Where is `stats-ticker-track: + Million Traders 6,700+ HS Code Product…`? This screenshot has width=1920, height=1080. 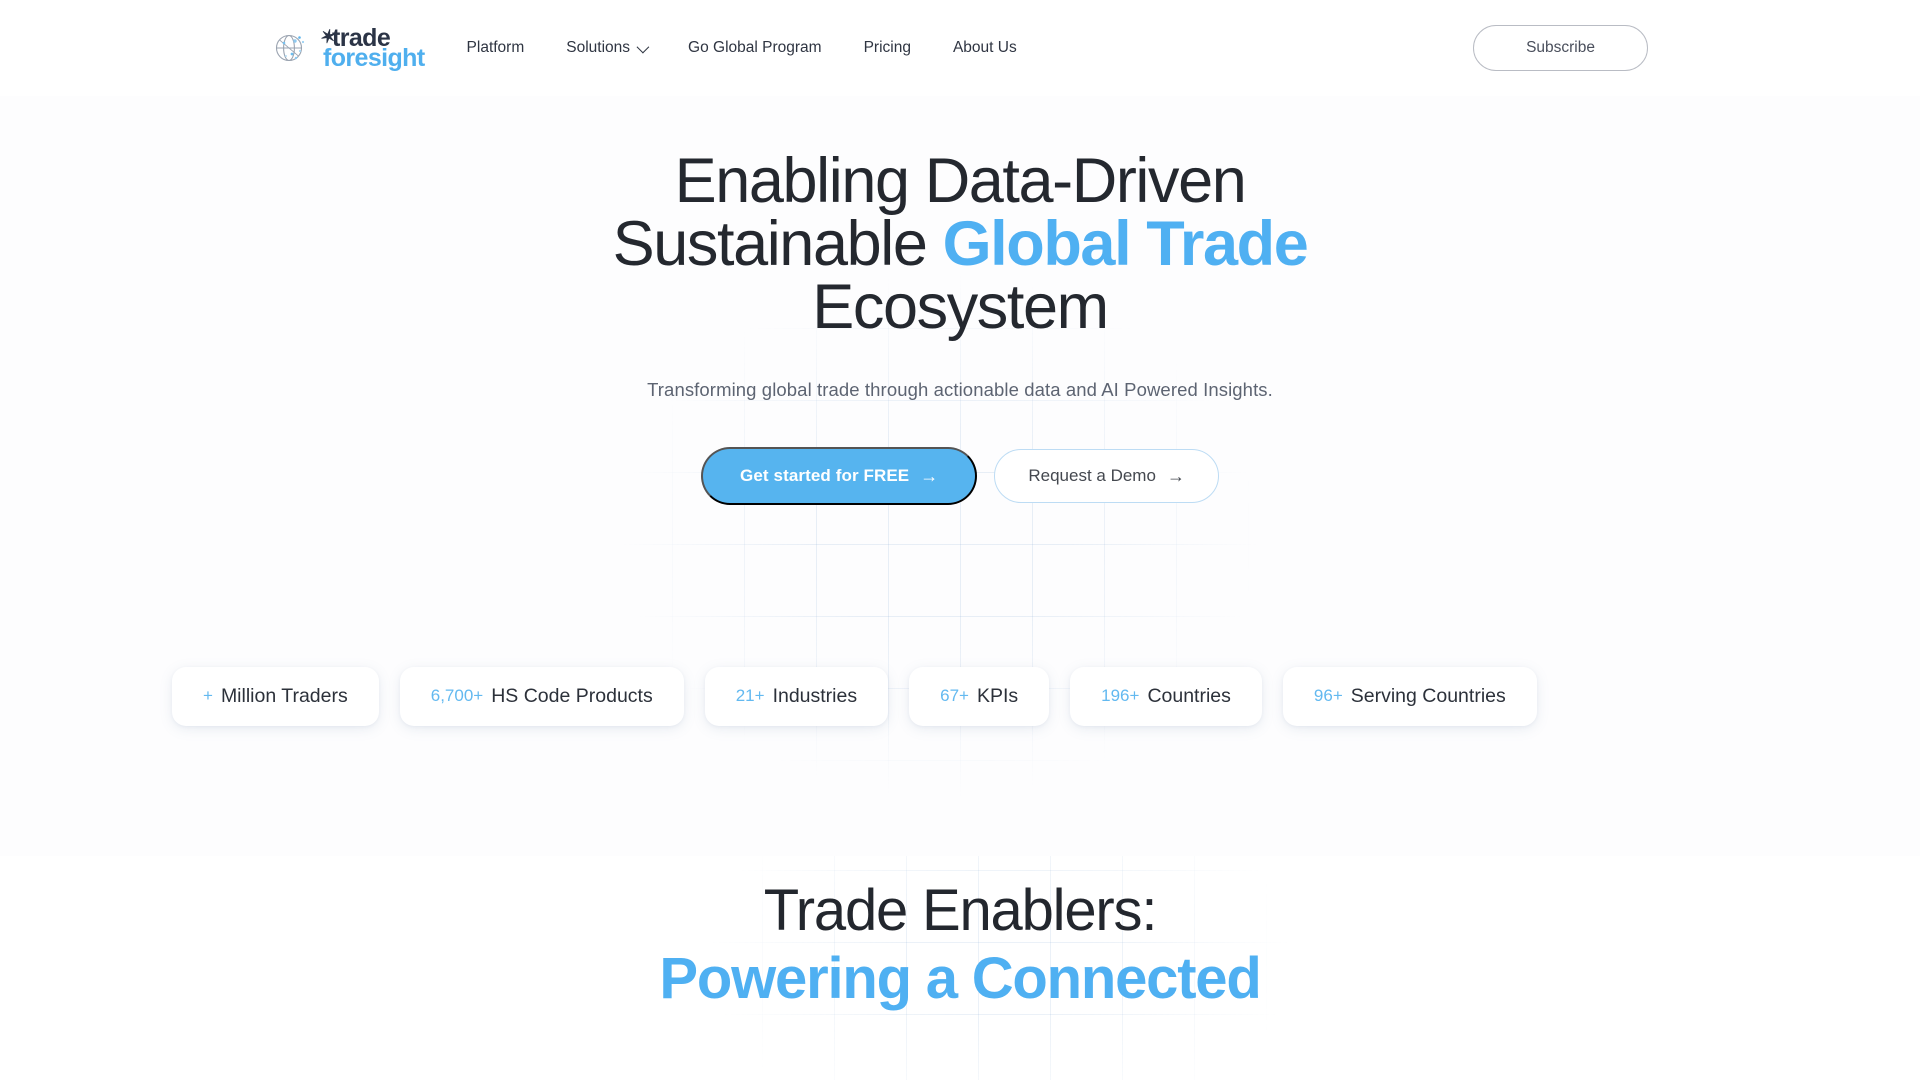
stats-ticker-track: + Million Traders 6,700+ HS Code Product… is located at coordinates (960, 696).